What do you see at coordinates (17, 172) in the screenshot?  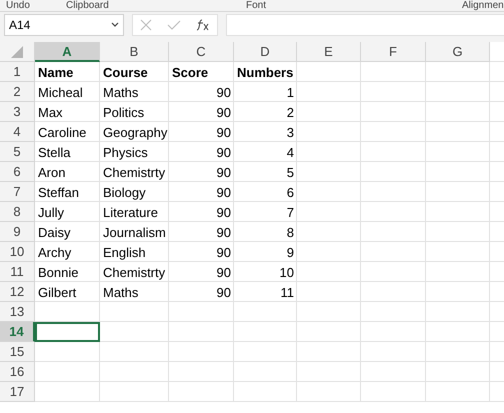 I see `row-header: 6` at bounding box center [17, 172].